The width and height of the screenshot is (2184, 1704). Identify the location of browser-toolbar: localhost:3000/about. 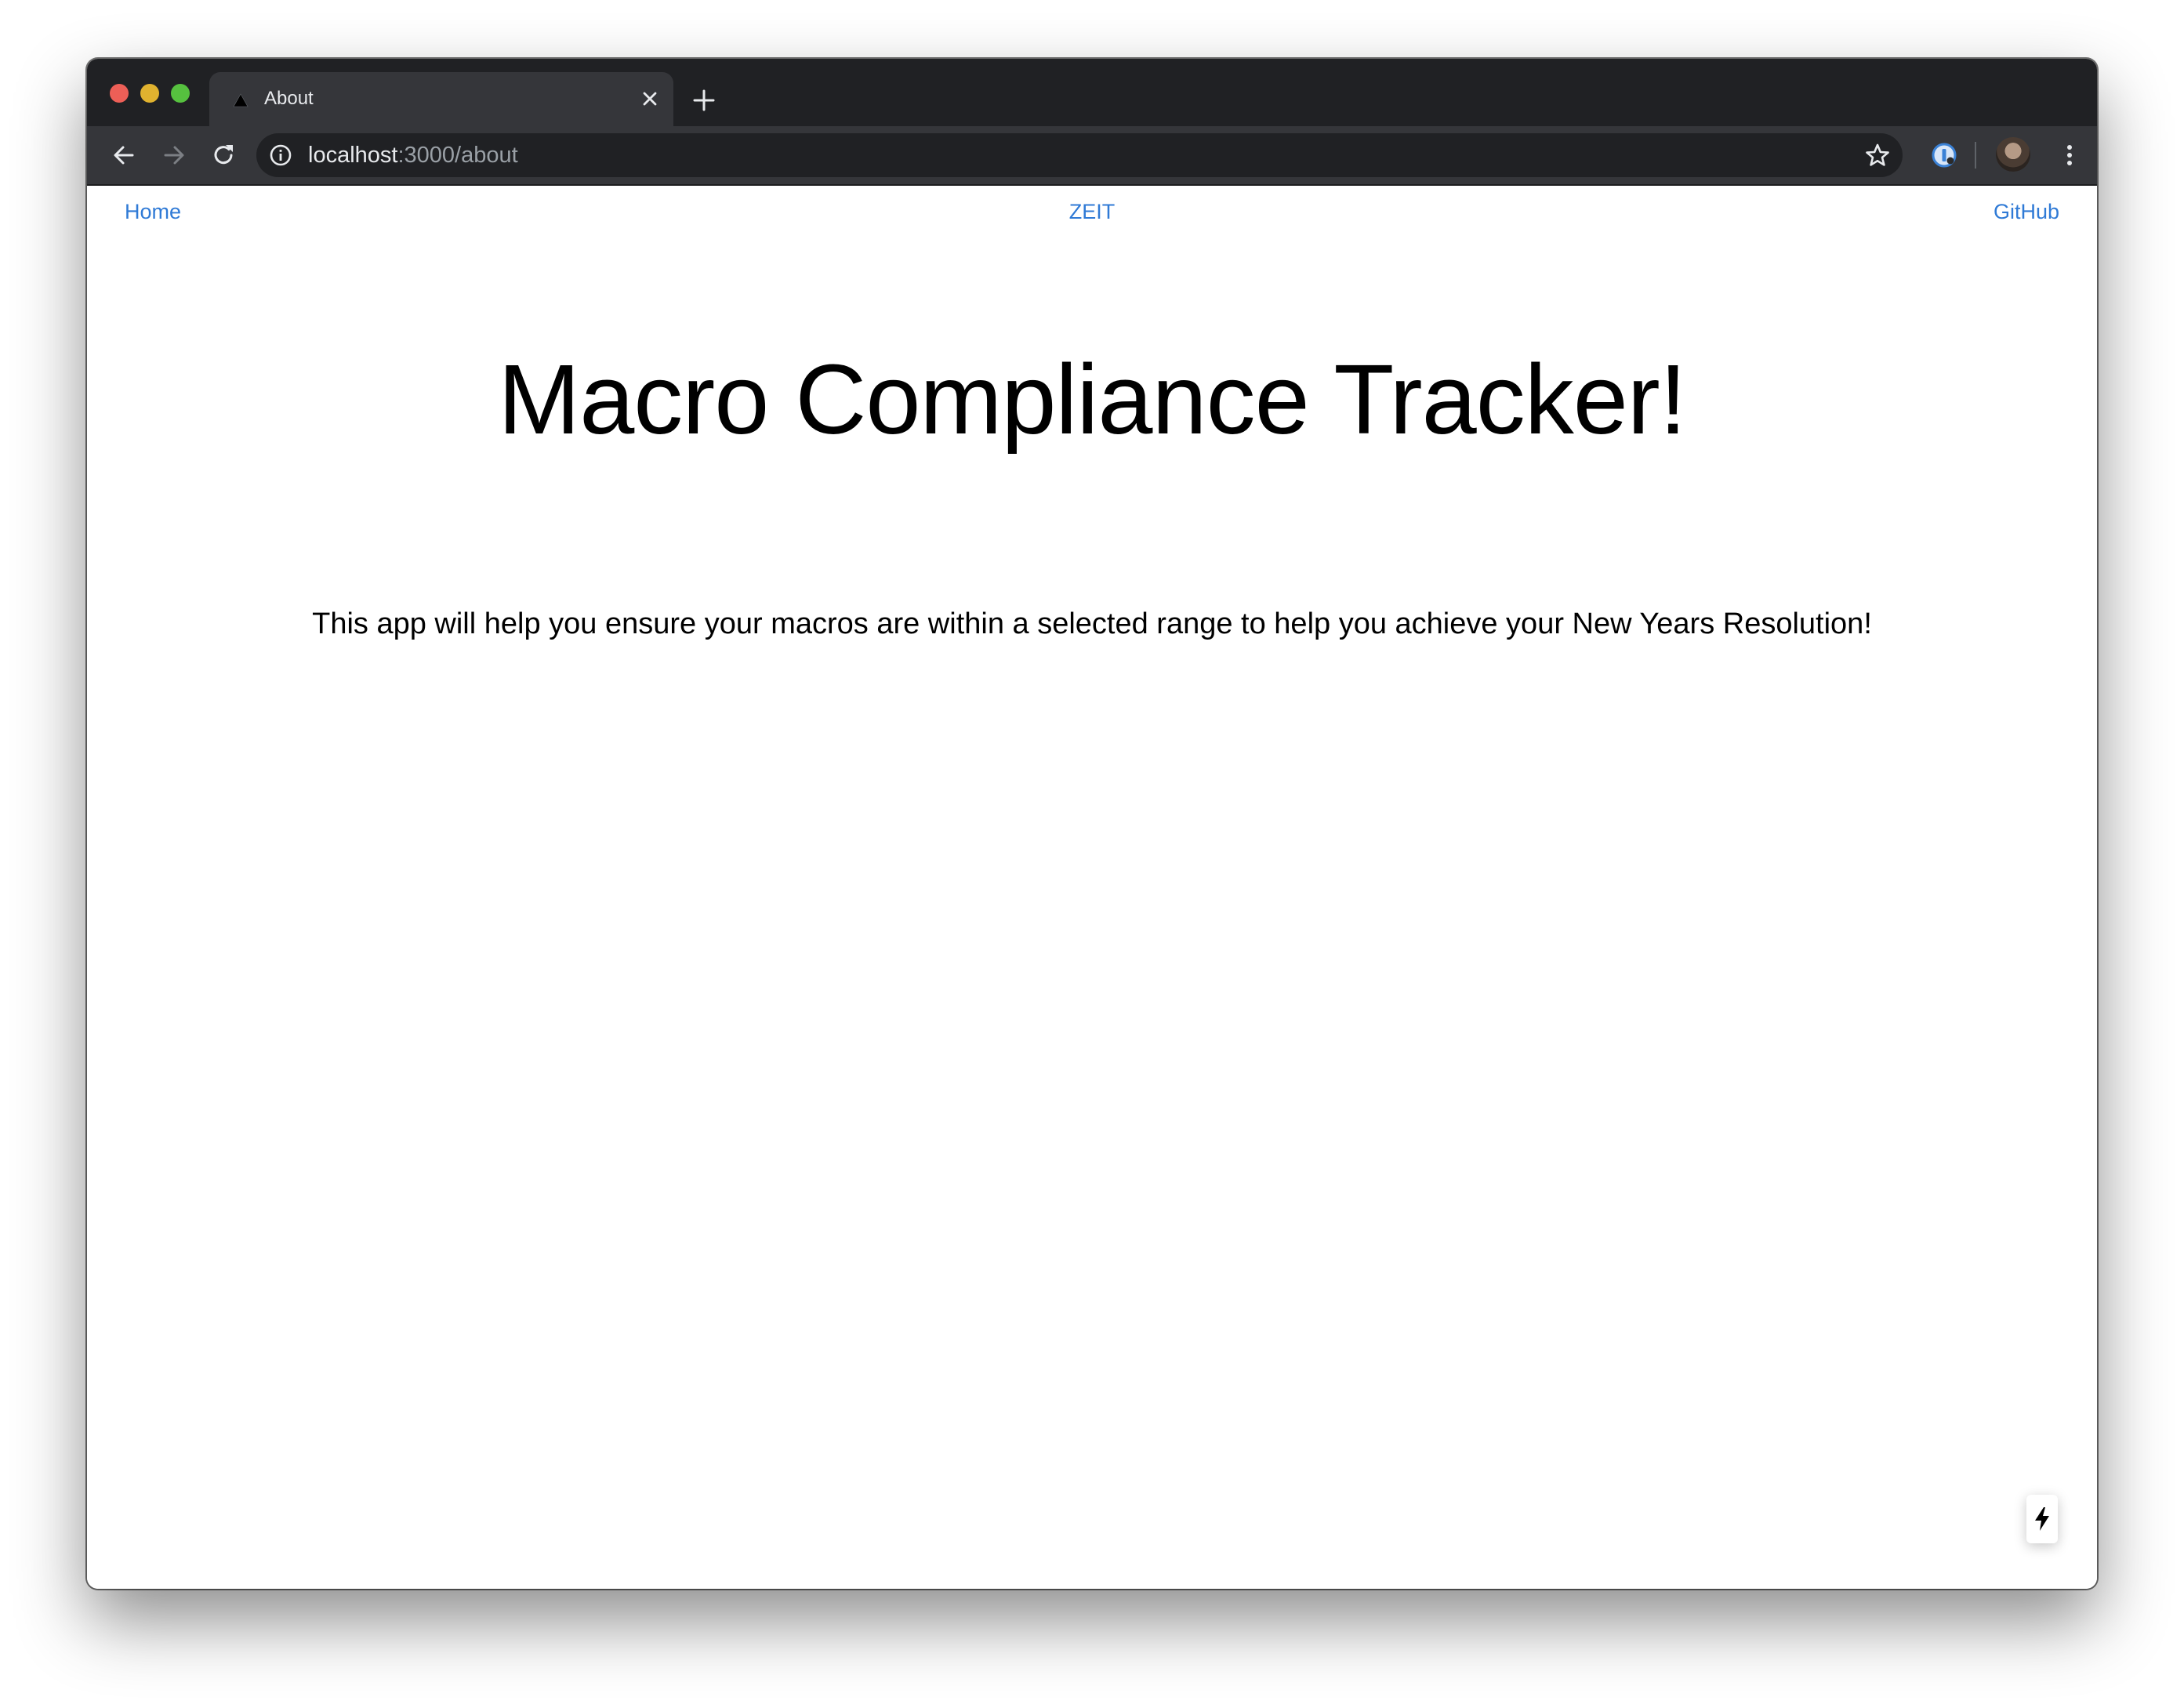
(1092, 156).